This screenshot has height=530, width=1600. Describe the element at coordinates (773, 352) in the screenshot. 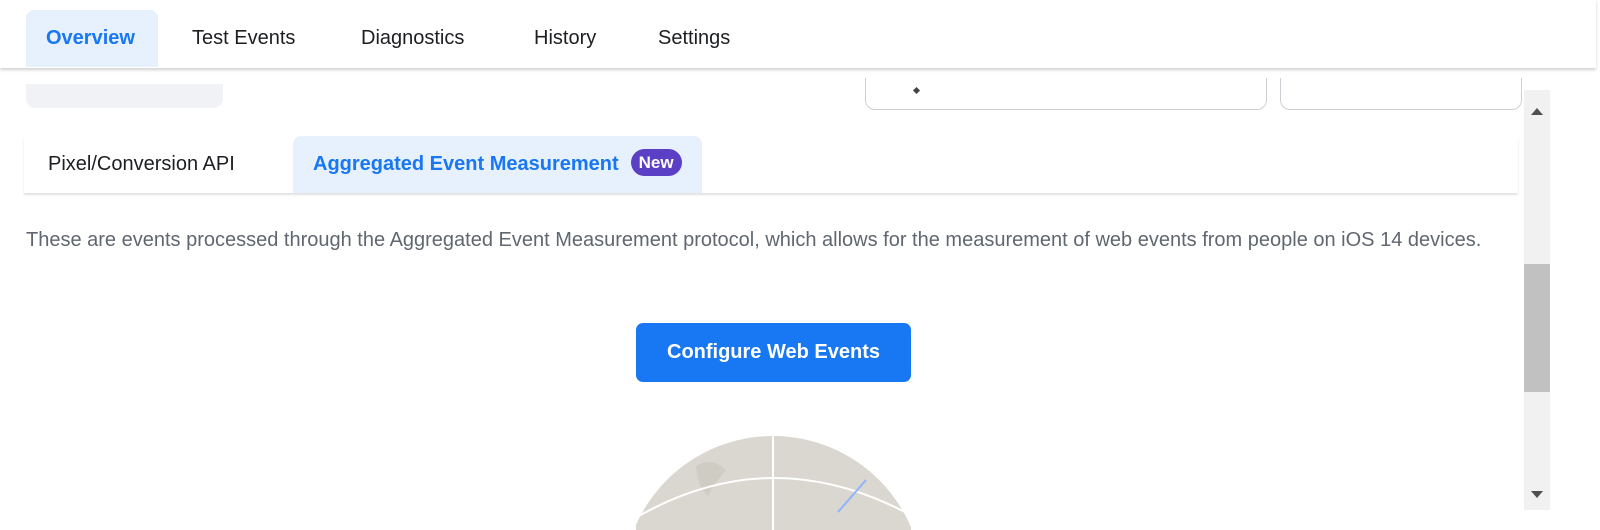

I see `configure-web-events-button: Configure Web Events` at that location.